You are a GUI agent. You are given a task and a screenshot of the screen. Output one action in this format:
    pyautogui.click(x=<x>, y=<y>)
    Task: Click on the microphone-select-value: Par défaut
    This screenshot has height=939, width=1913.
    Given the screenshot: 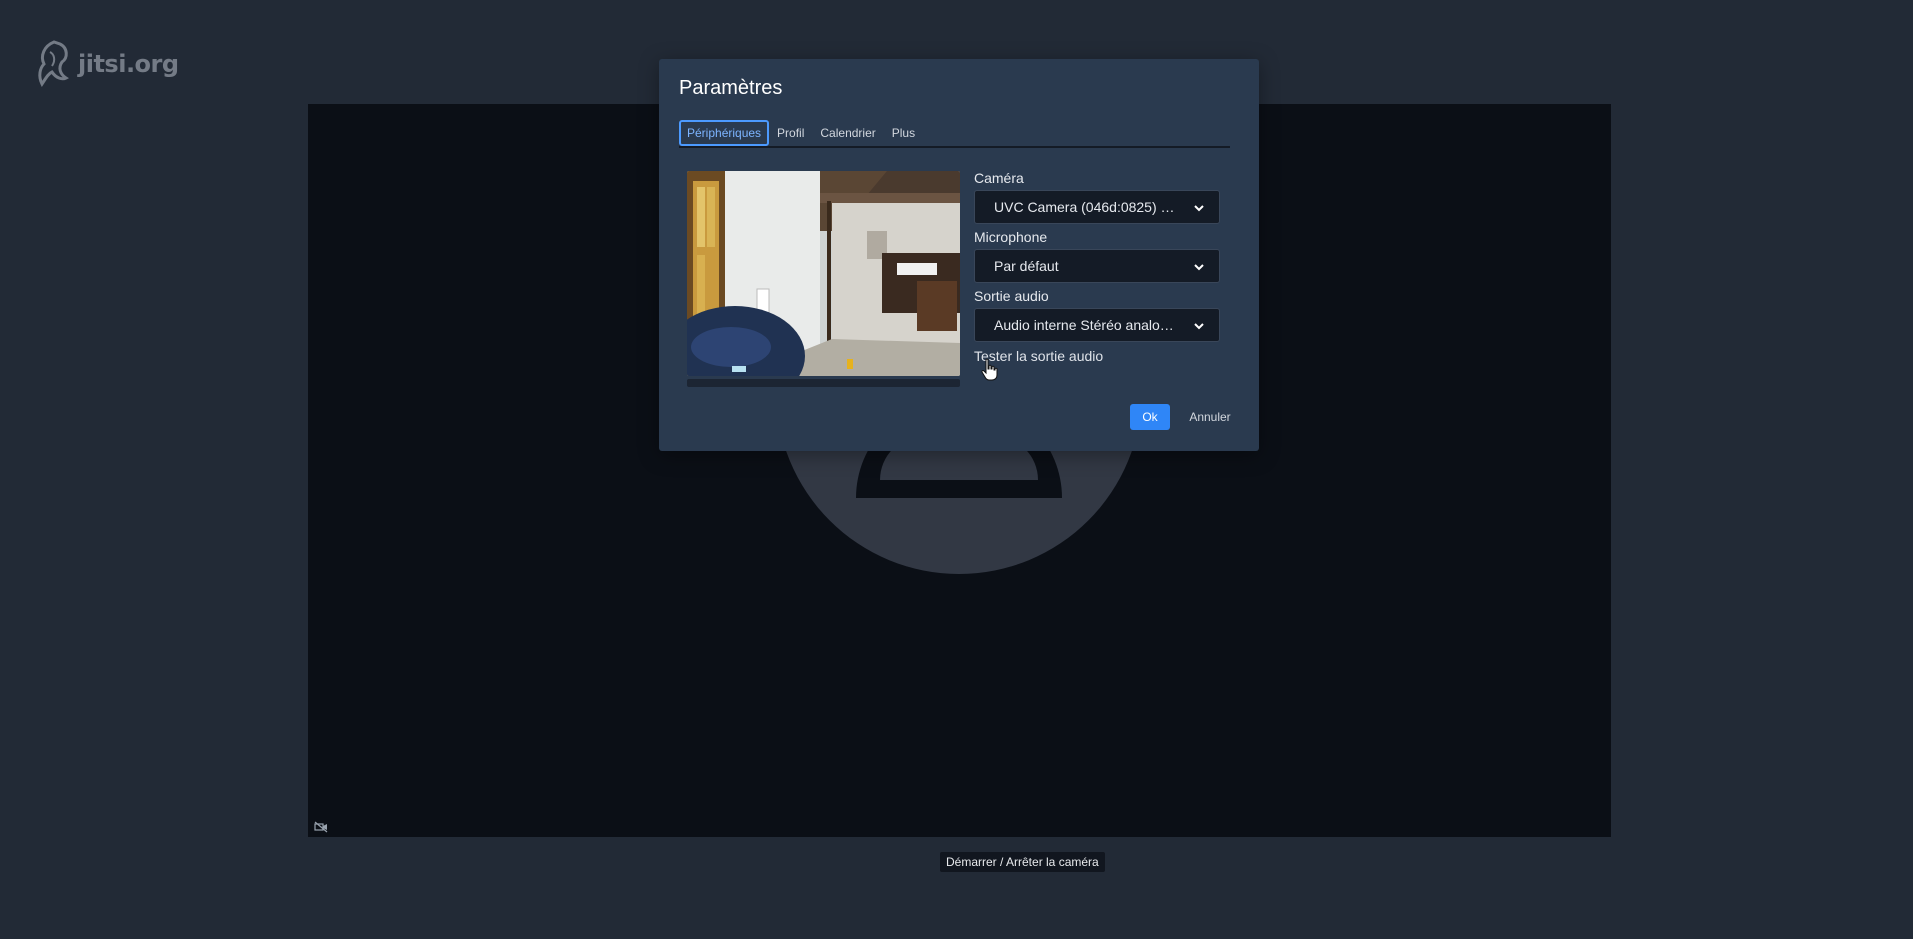 What is the action you would take?
    pyautogui.click(x=1026, y=266)
    